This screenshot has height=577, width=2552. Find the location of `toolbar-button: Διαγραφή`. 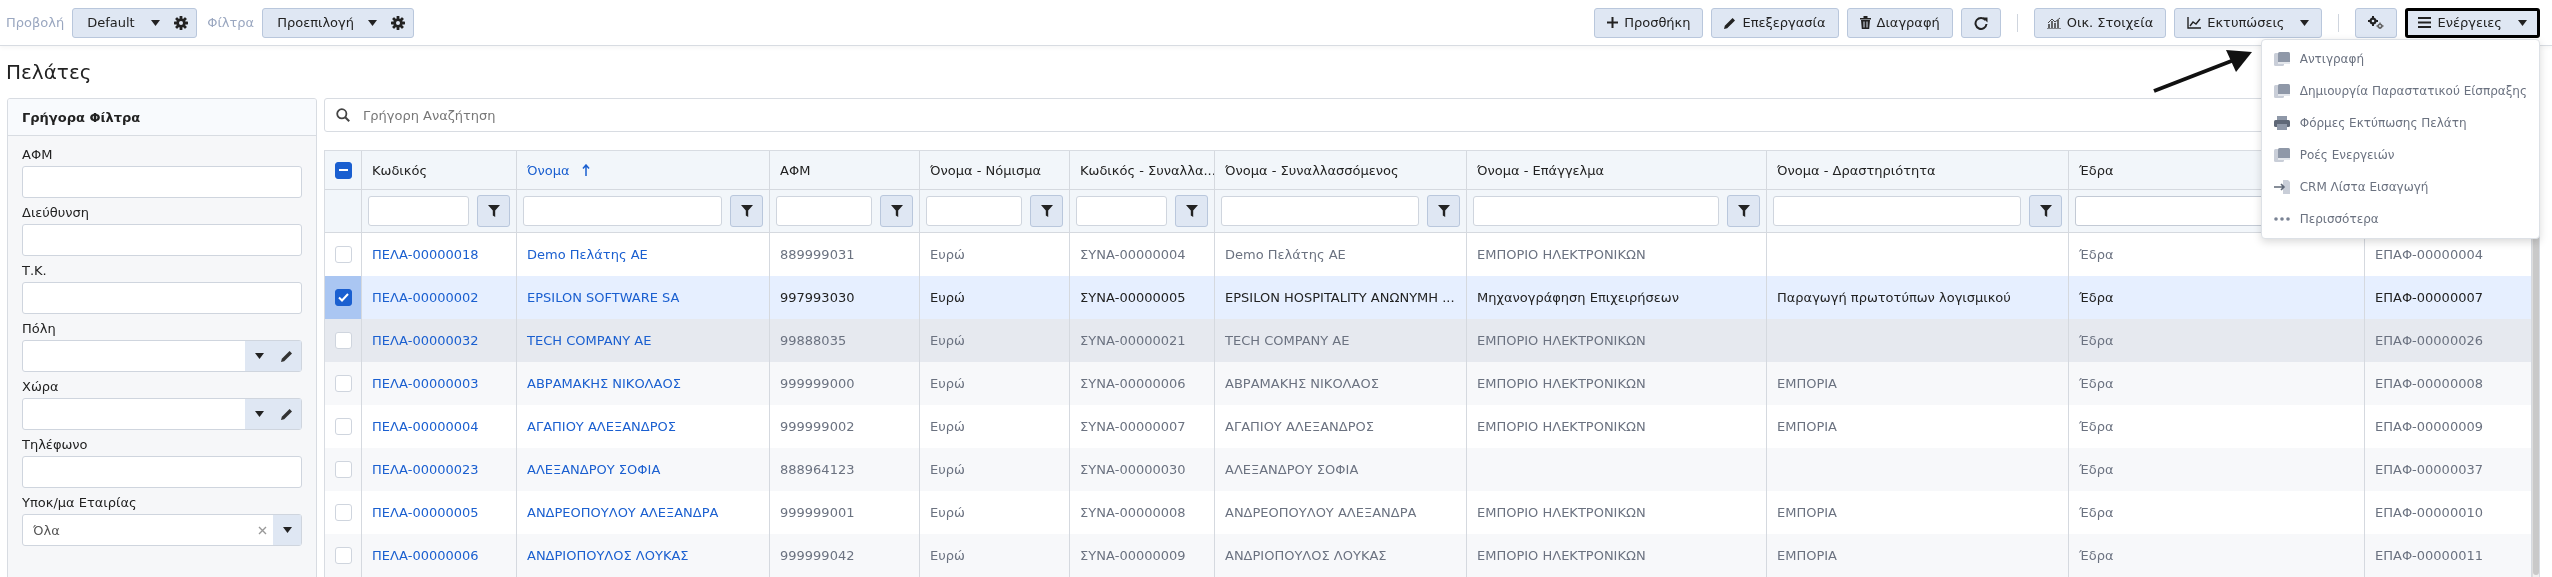

toolbar-button: Διαγραφή is located at coordinates (1899, 22).